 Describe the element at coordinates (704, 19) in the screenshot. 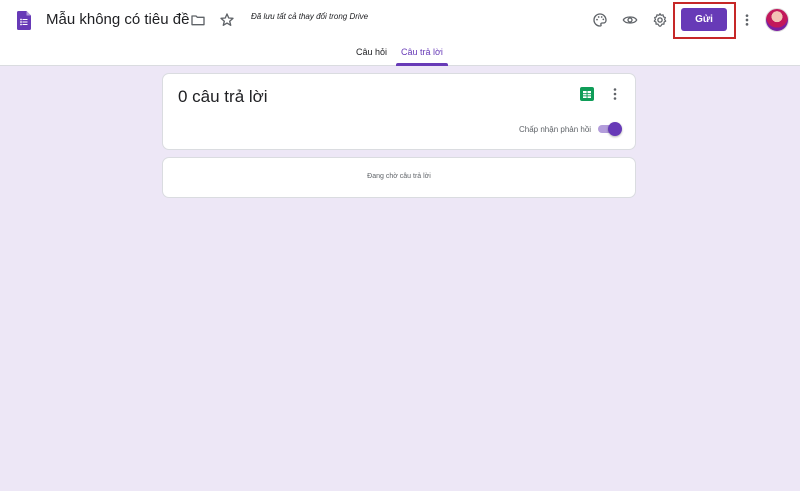

I see `send-button: Gửi` at that location.